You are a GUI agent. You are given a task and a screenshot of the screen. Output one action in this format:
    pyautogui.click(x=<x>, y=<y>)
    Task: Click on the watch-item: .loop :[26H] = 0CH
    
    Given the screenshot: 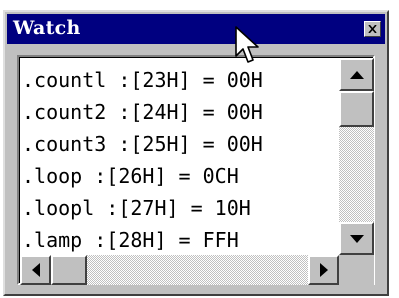 What is the action you would take?
    pyautogui.click(x=180, y=176)
    